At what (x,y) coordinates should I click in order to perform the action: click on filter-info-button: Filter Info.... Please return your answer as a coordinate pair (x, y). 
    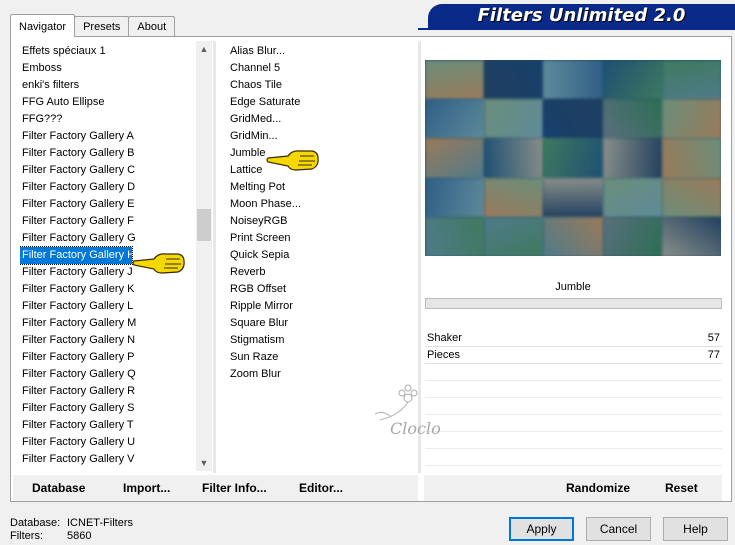
    Looking at the image, I should click on (234, 488).